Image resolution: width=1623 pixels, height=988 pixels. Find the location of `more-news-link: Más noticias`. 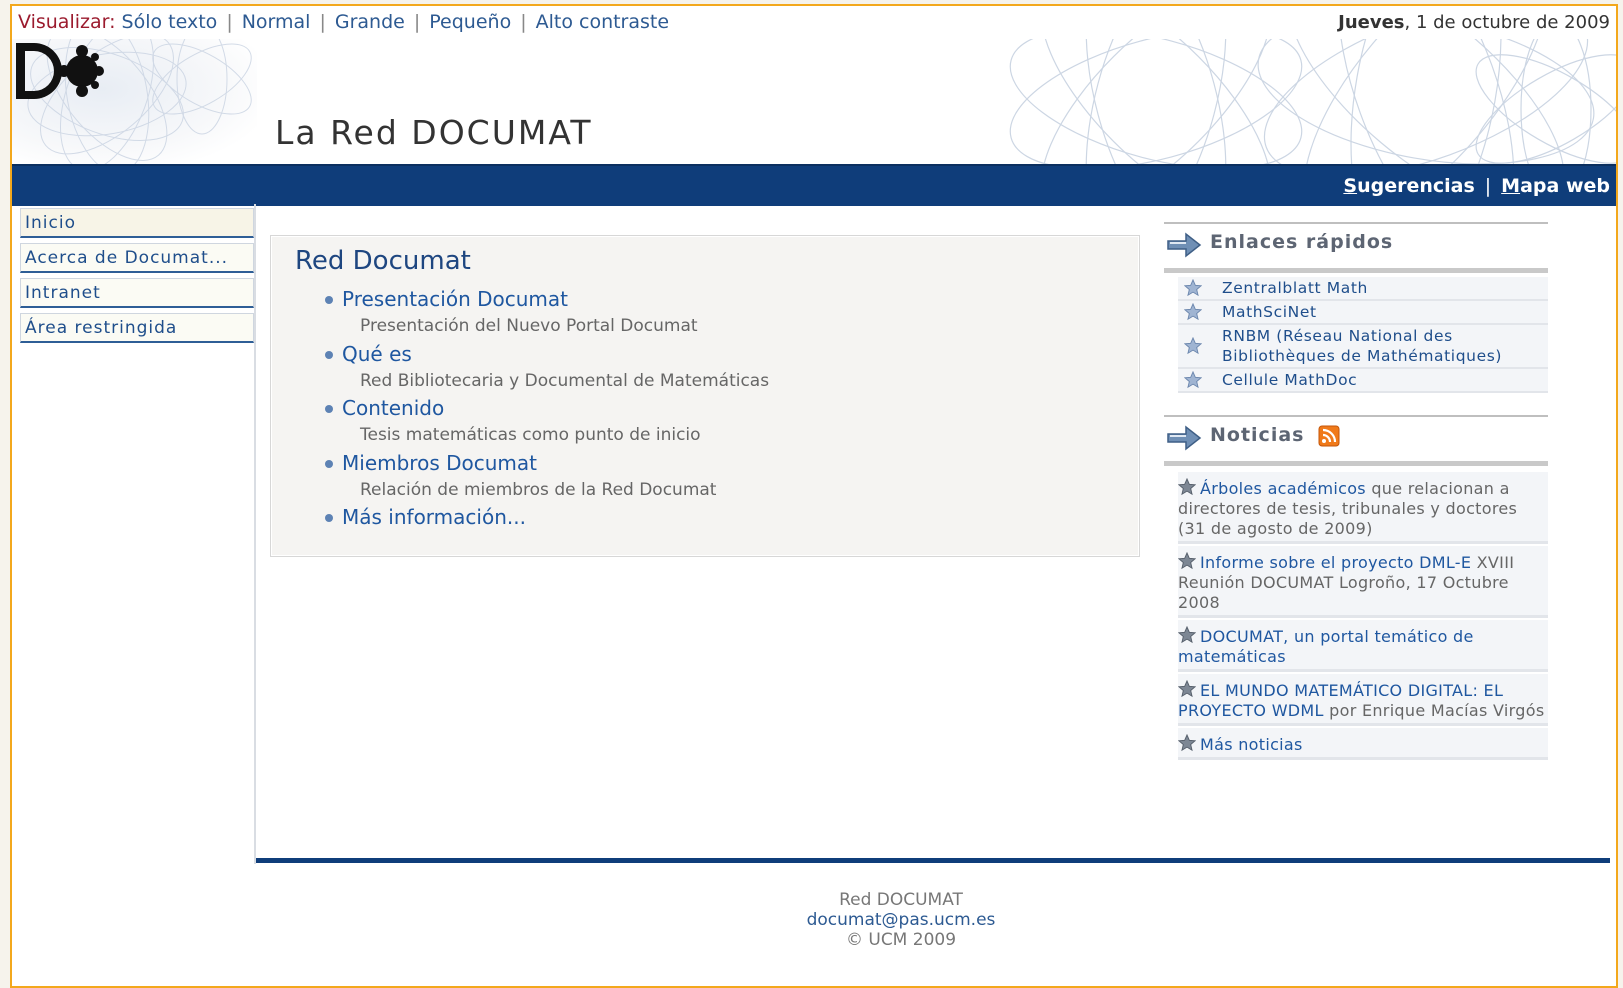

more-news-link: Más noticias is located at coordinates (1251, 744).